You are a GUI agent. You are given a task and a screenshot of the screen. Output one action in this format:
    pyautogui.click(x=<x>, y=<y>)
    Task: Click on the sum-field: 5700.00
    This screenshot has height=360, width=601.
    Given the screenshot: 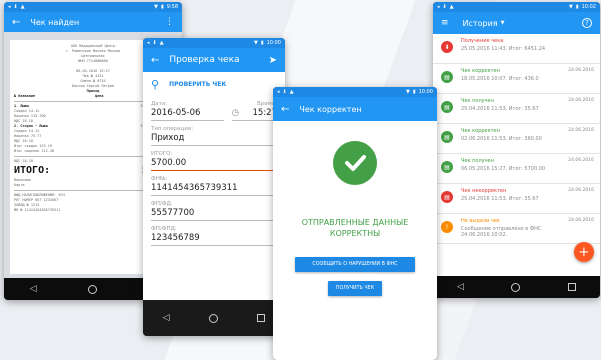 What is the action you would take?
    pyautogui.click(x=214, y=164)
    